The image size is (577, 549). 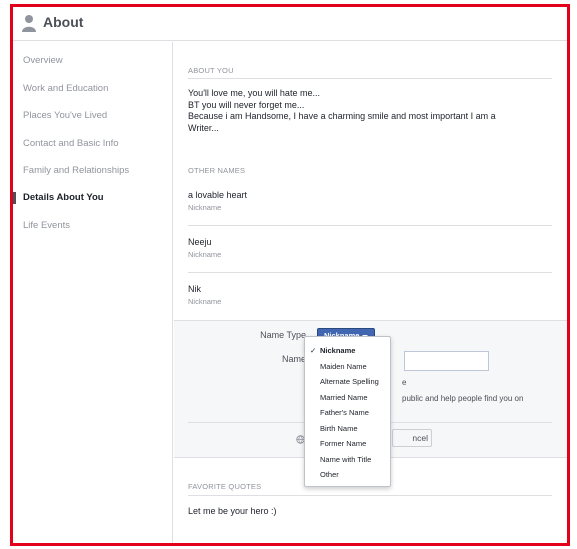 What do you see at coordinates (46, 225) in the screenshot?
I see `sidebar-item-life-events: Life Events` at bounding box center [46, 225].